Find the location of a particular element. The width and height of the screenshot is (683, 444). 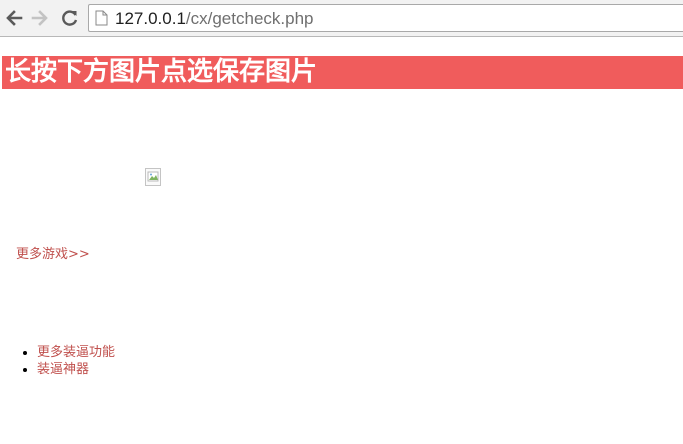

more-features-link: 更多装逼功能 is located at coordinates (76, 352).